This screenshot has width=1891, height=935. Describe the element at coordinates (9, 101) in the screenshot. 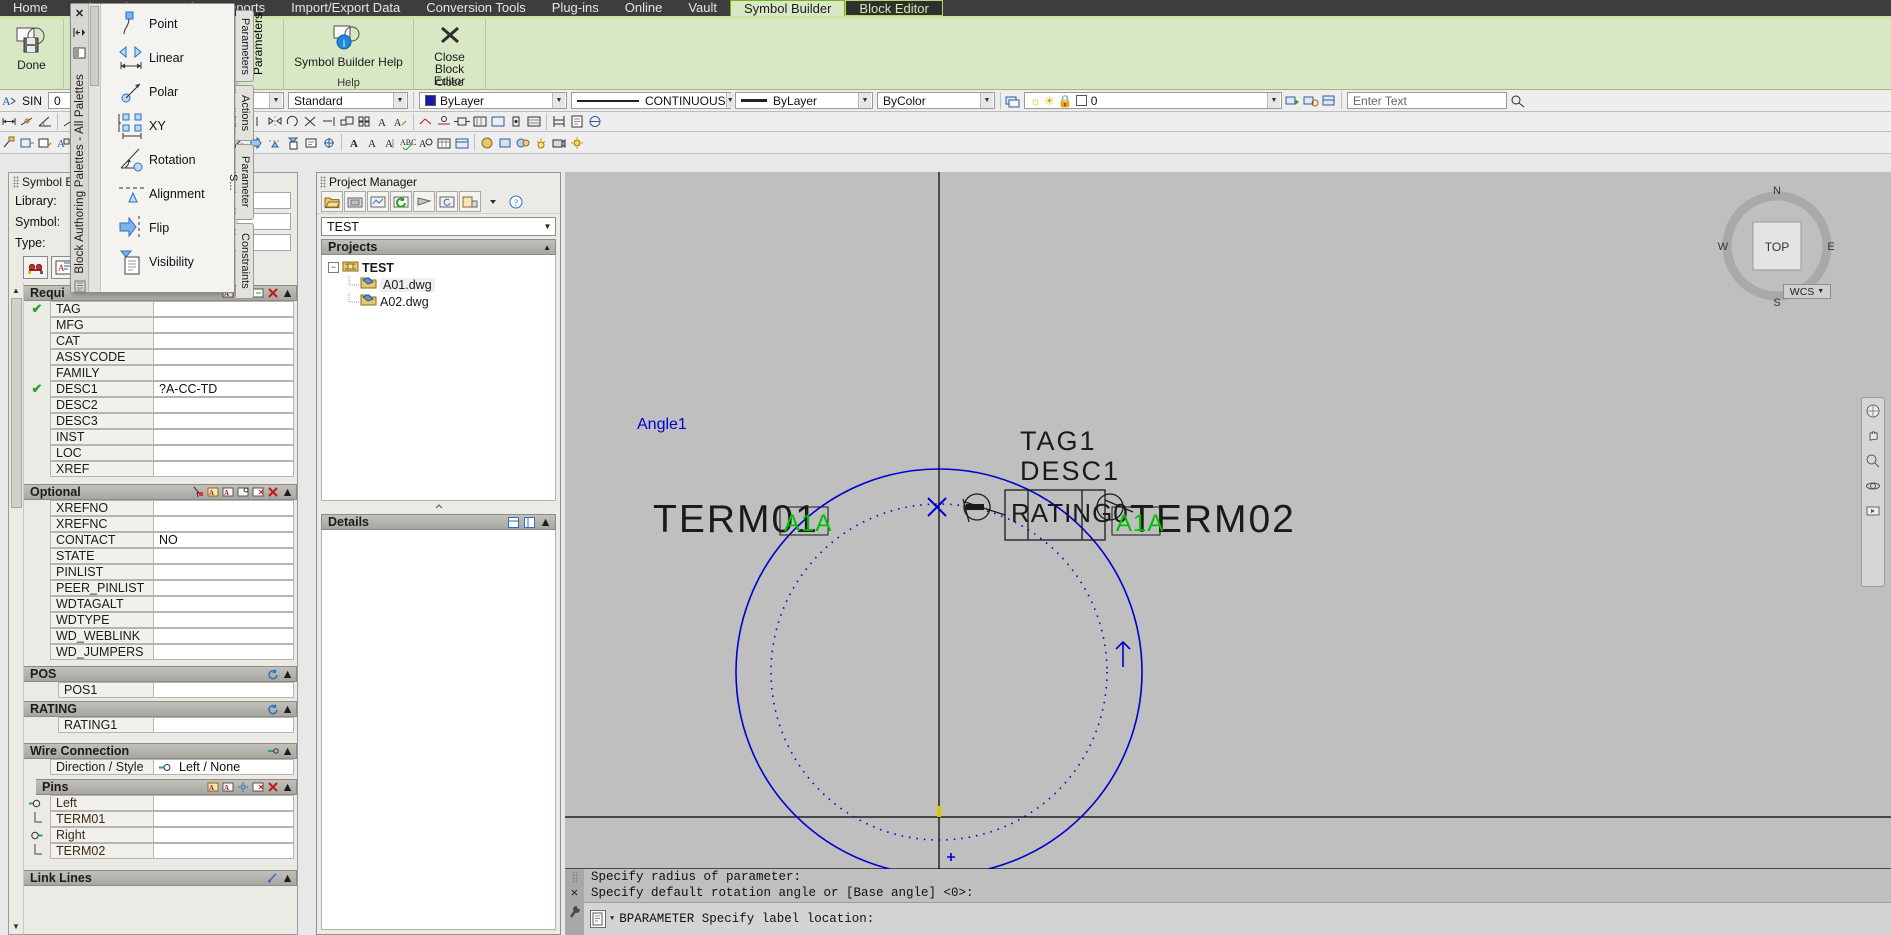

I see `text-style-icon: A` at that location.